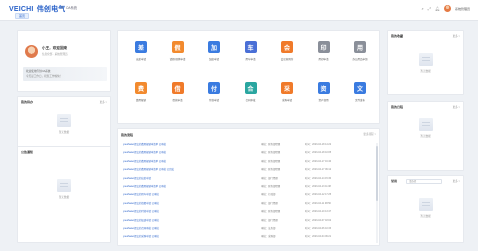 The height and width of the screenshot is (251, 478). Describe the element at coordinates (141, 88) in the screenshot. I see `app-icon: 费` at that location.